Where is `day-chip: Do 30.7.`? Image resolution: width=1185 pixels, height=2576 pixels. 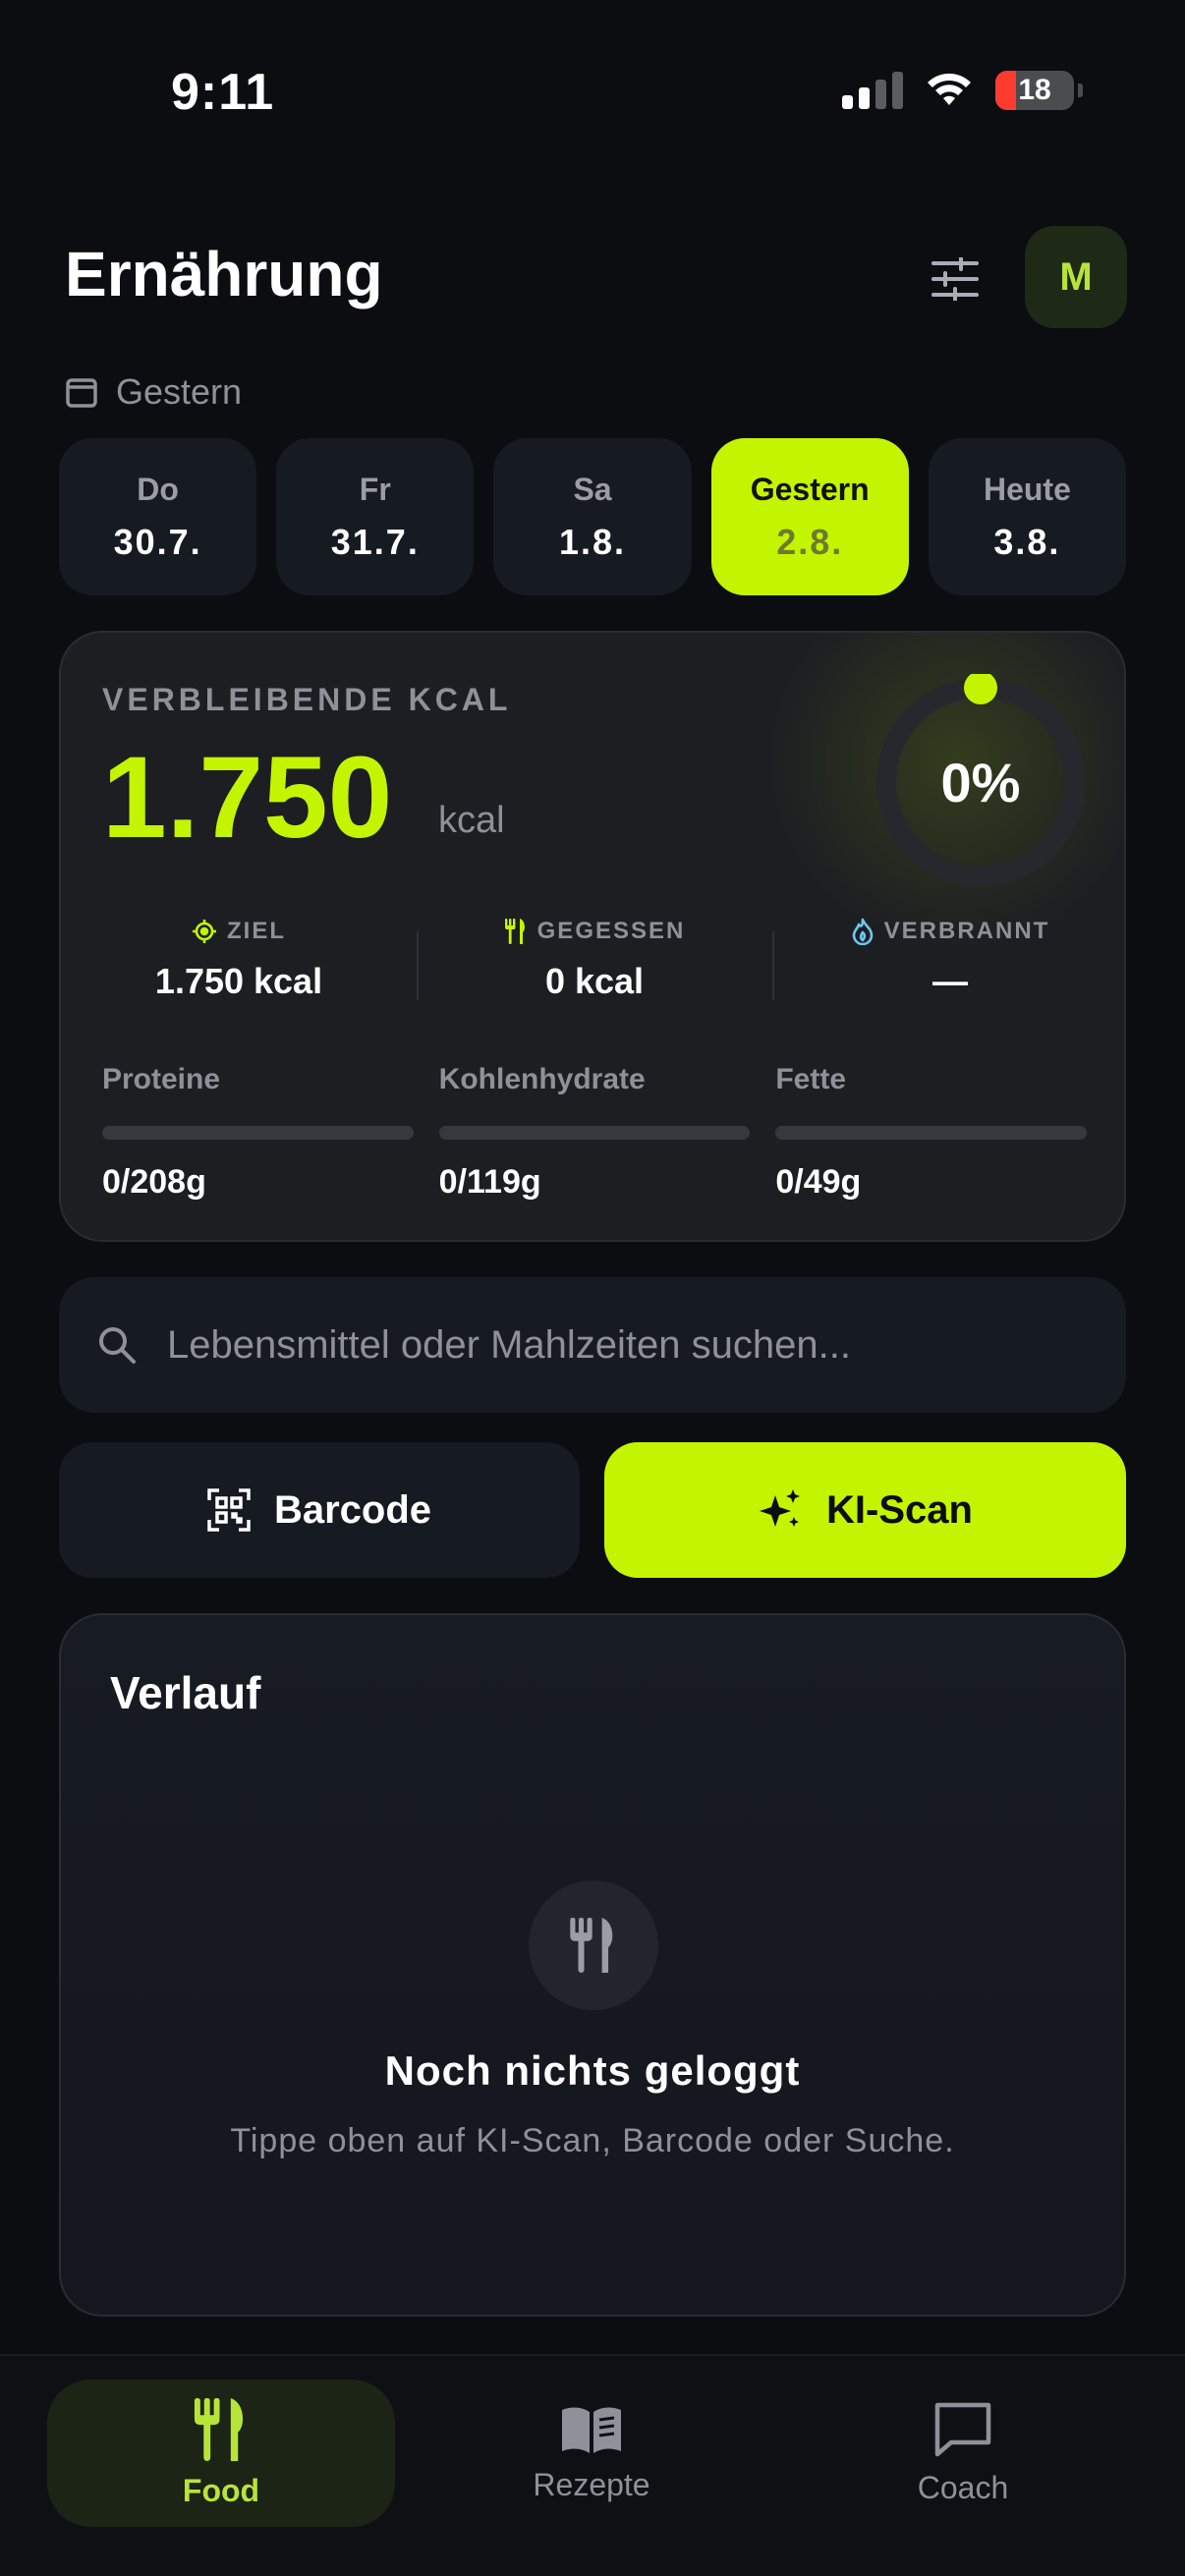
day-chip: Do 30.7. is located at coordinates (158, 516).